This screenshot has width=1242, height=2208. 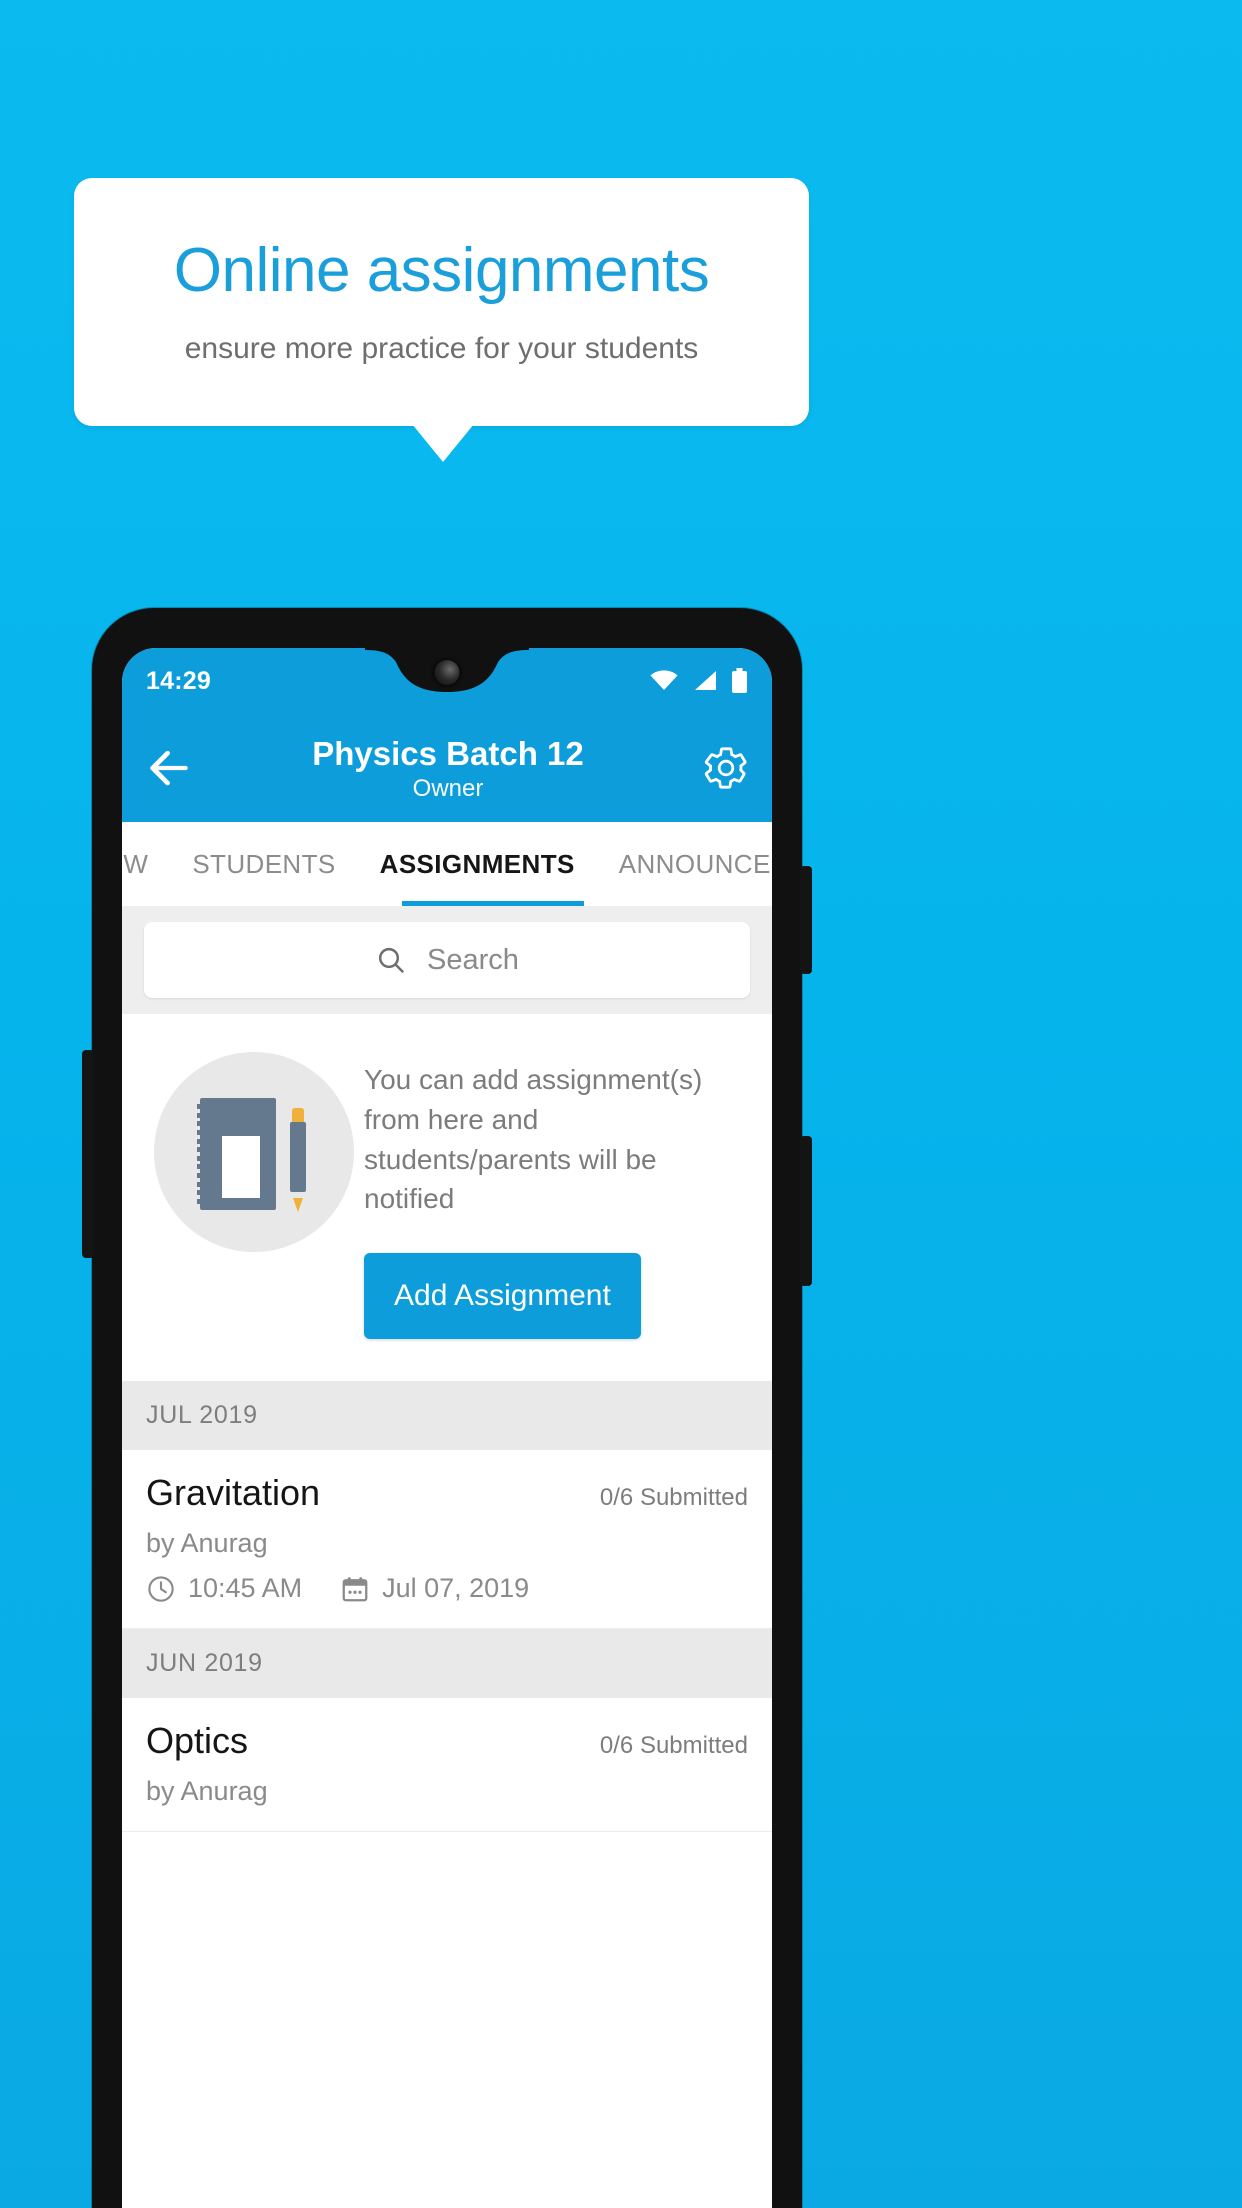 I want to click on status-bar: 14:29, so click(x=447, y=681).